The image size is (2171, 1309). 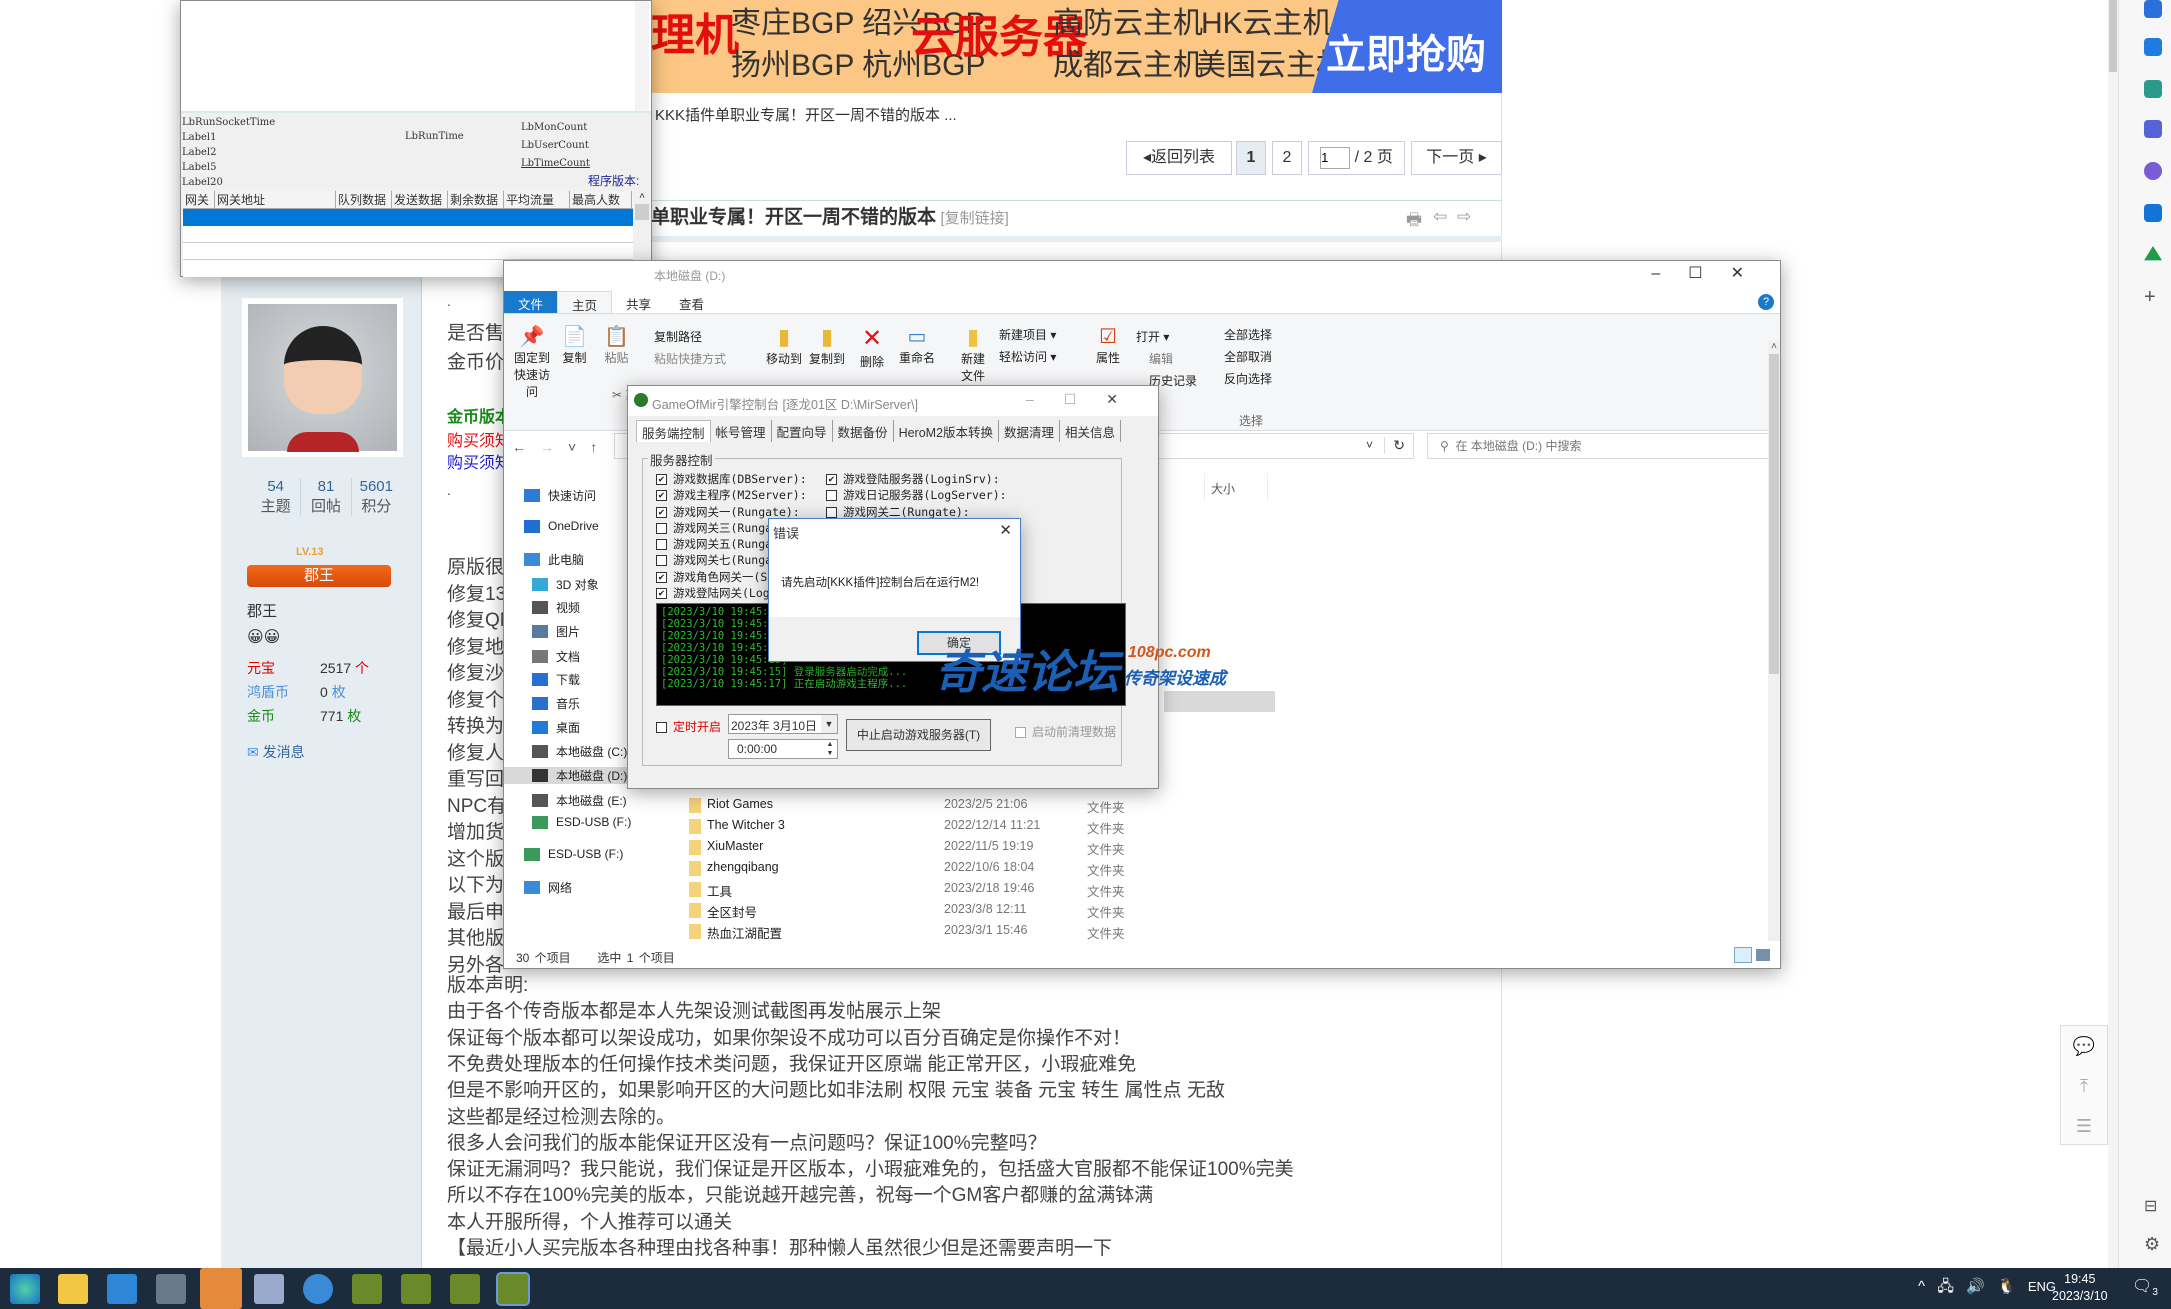 What do you see at coordinates (1669, 273) in the screenshot?
I see `minimize-button: –` at bounding box center [1669, 273].